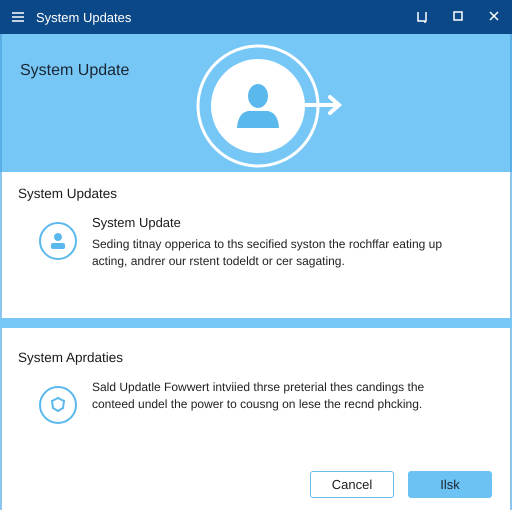  Describe the element at coordinates (71, 357) in the screenshot. I see `section-heading: System Aprdaties` at that location.